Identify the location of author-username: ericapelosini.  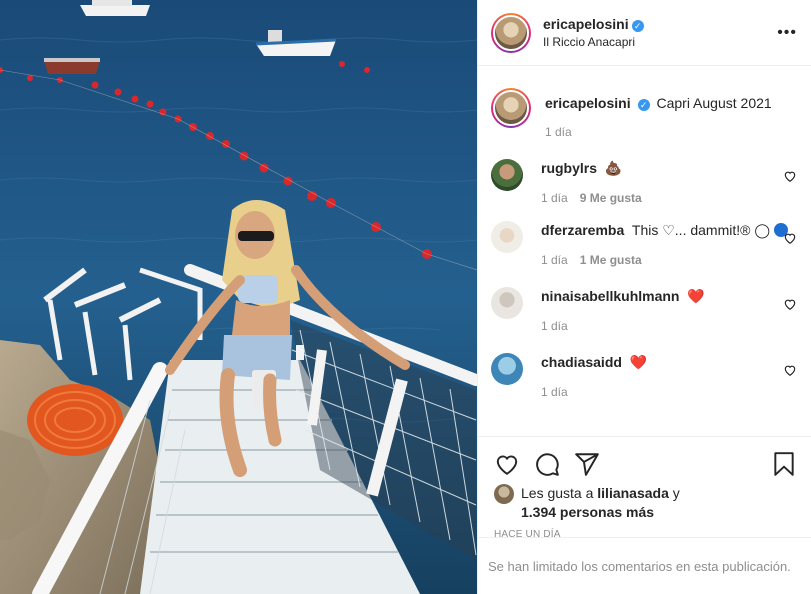
(586, 24).